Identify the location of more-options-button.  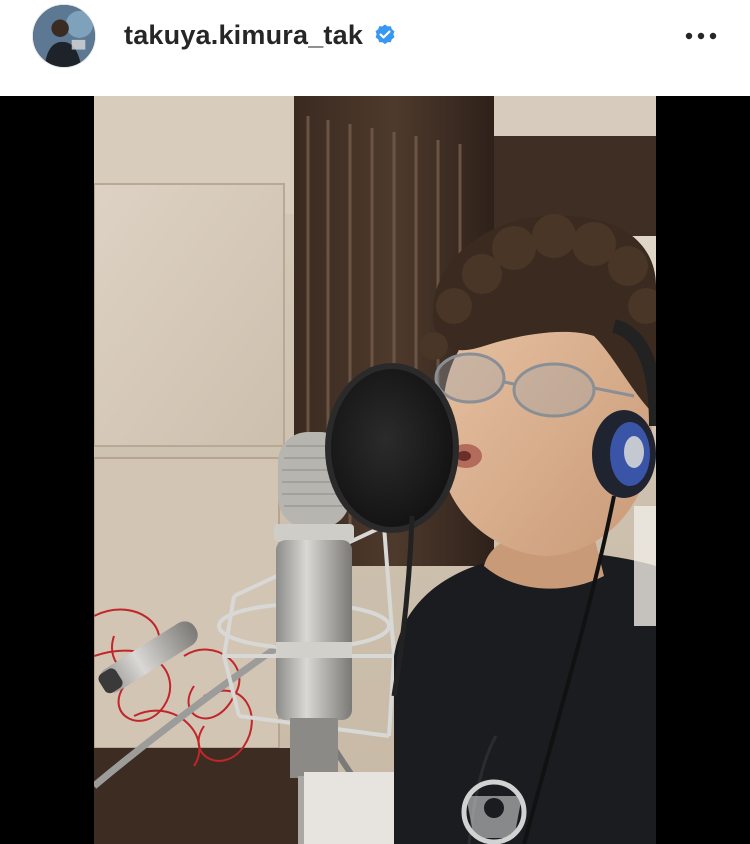
(701, 36).